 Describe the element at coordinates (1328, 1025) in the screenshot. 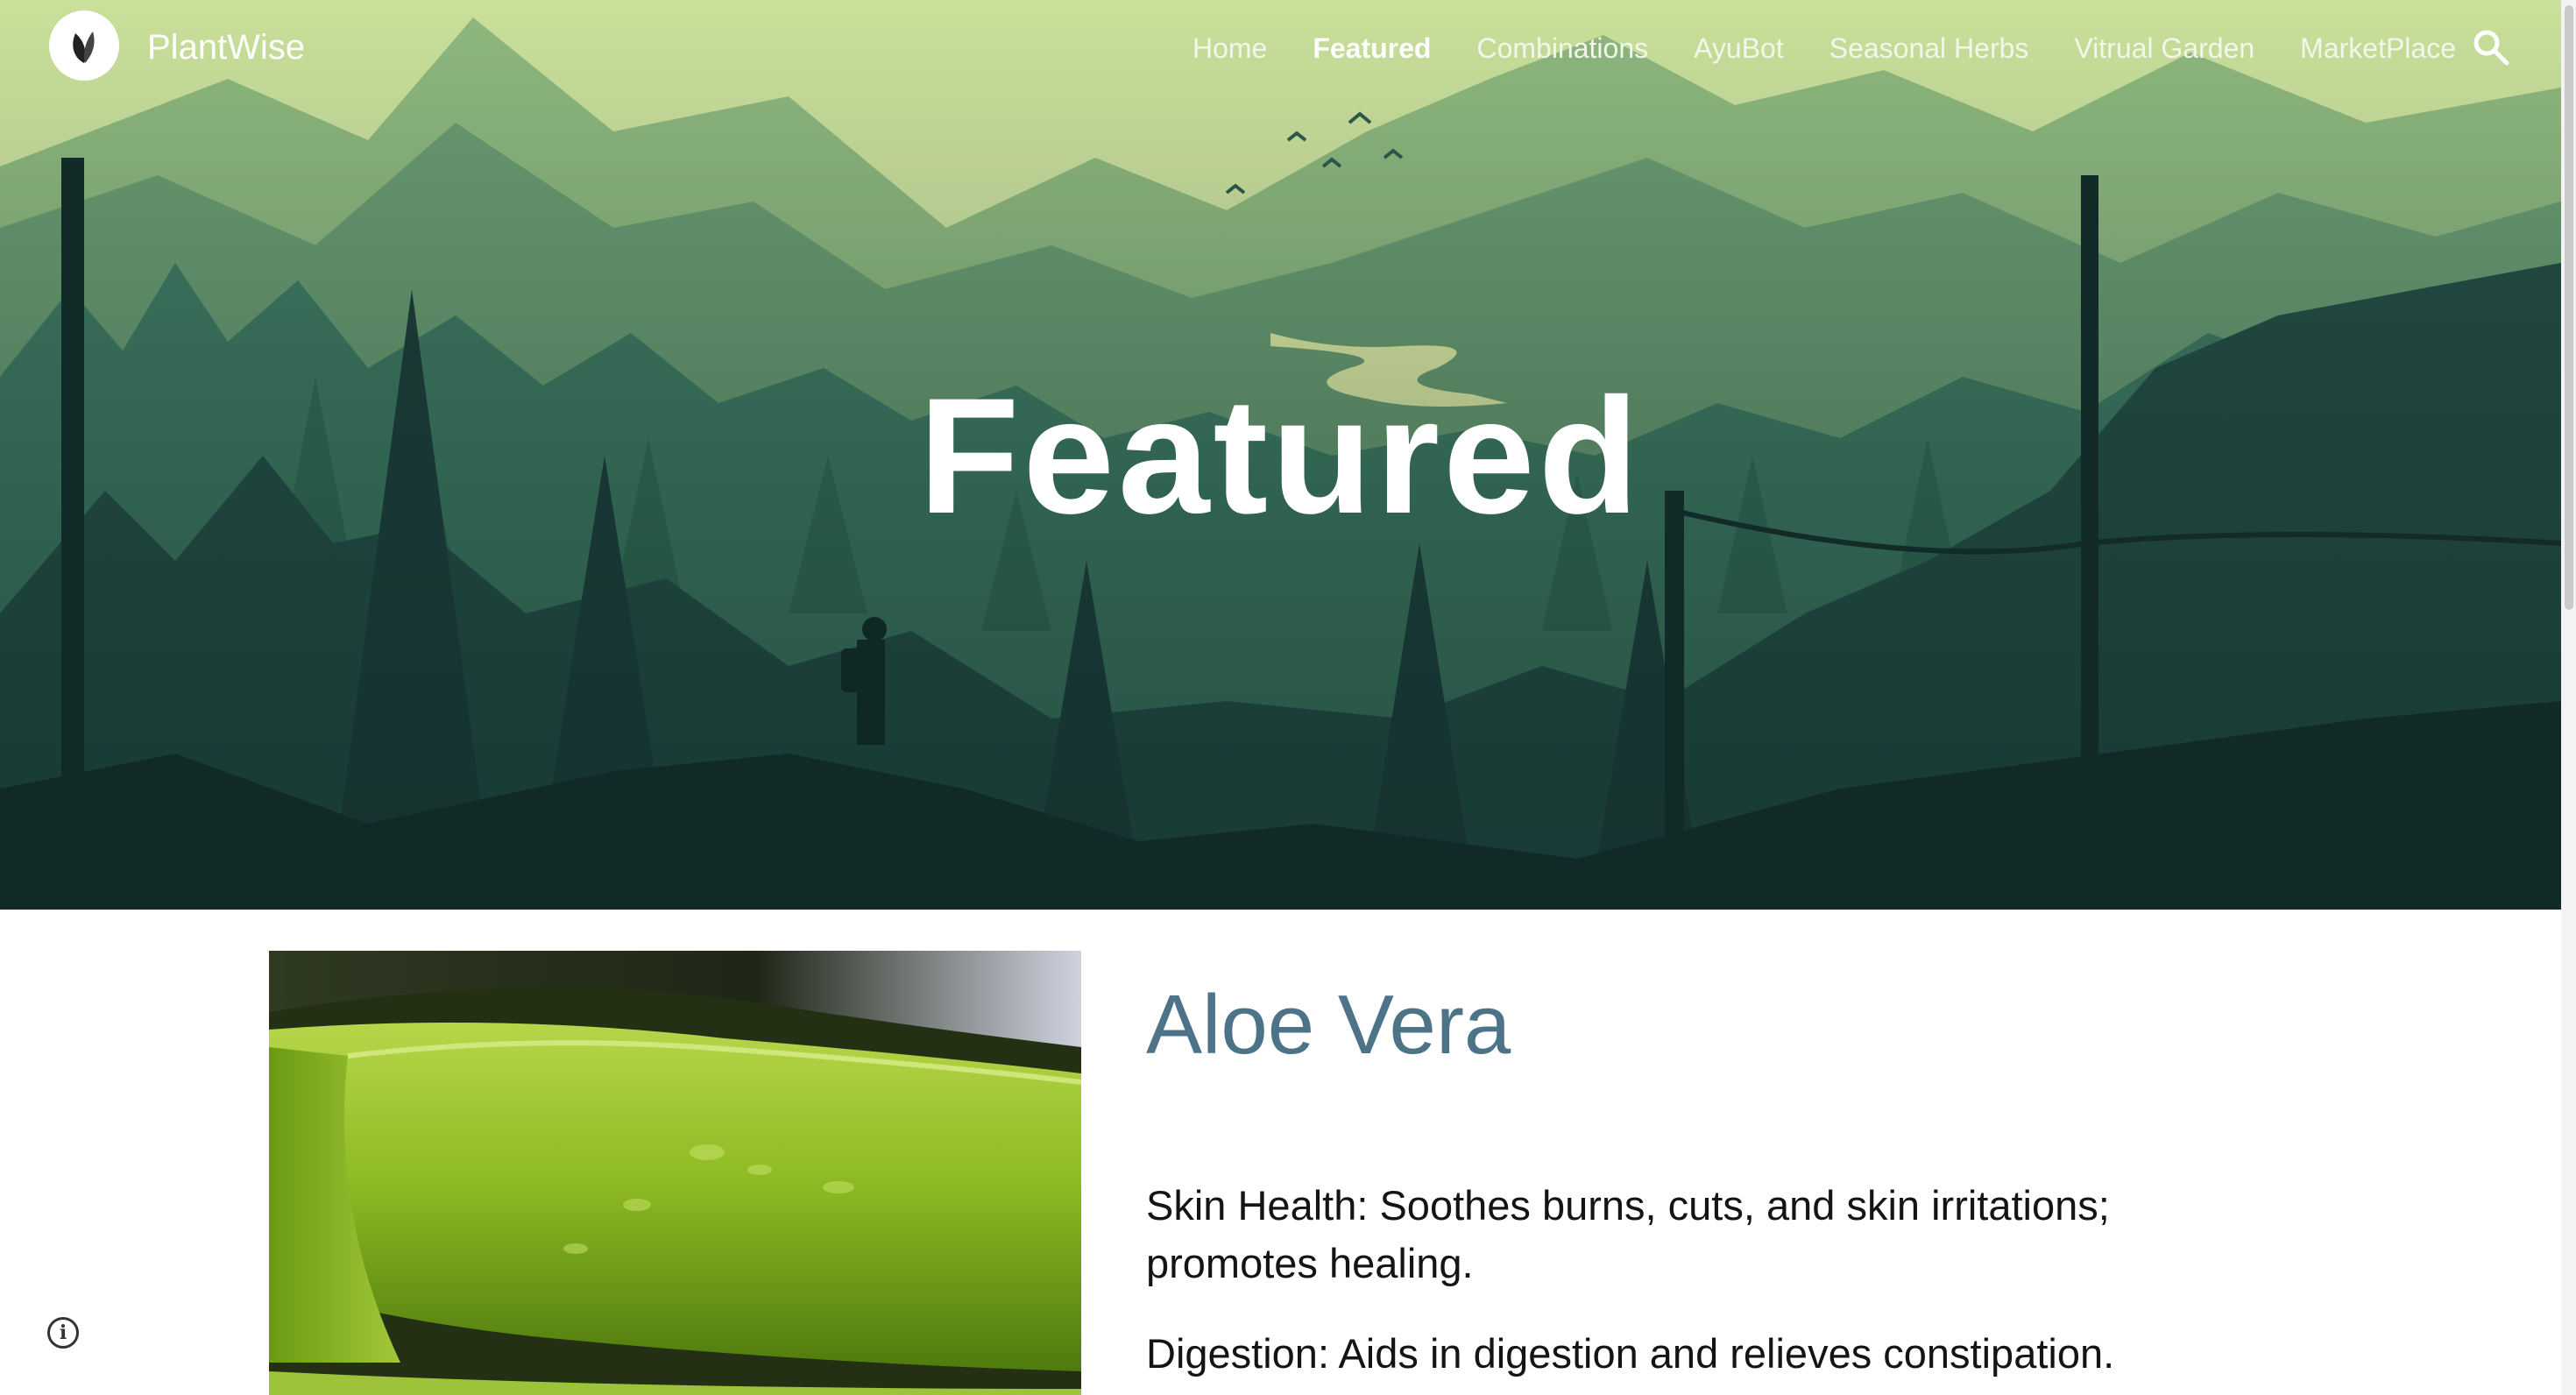

I see `article-title: Aloe Vera` at that location.